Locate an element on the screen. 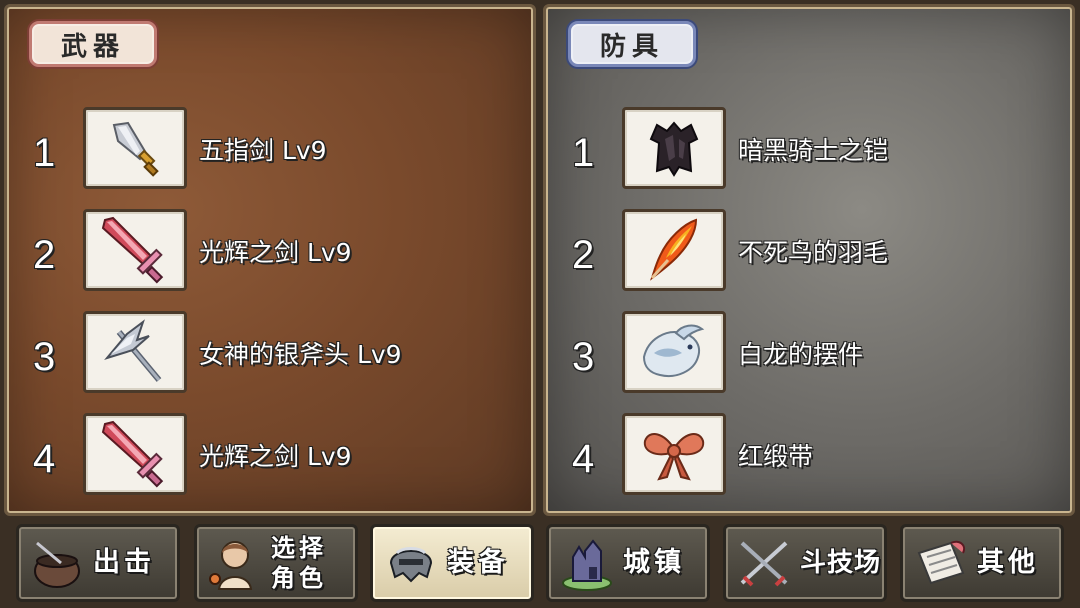  weapon-slot-1: 1 五指剑 Lv9 is located at coordinates (270, 150).